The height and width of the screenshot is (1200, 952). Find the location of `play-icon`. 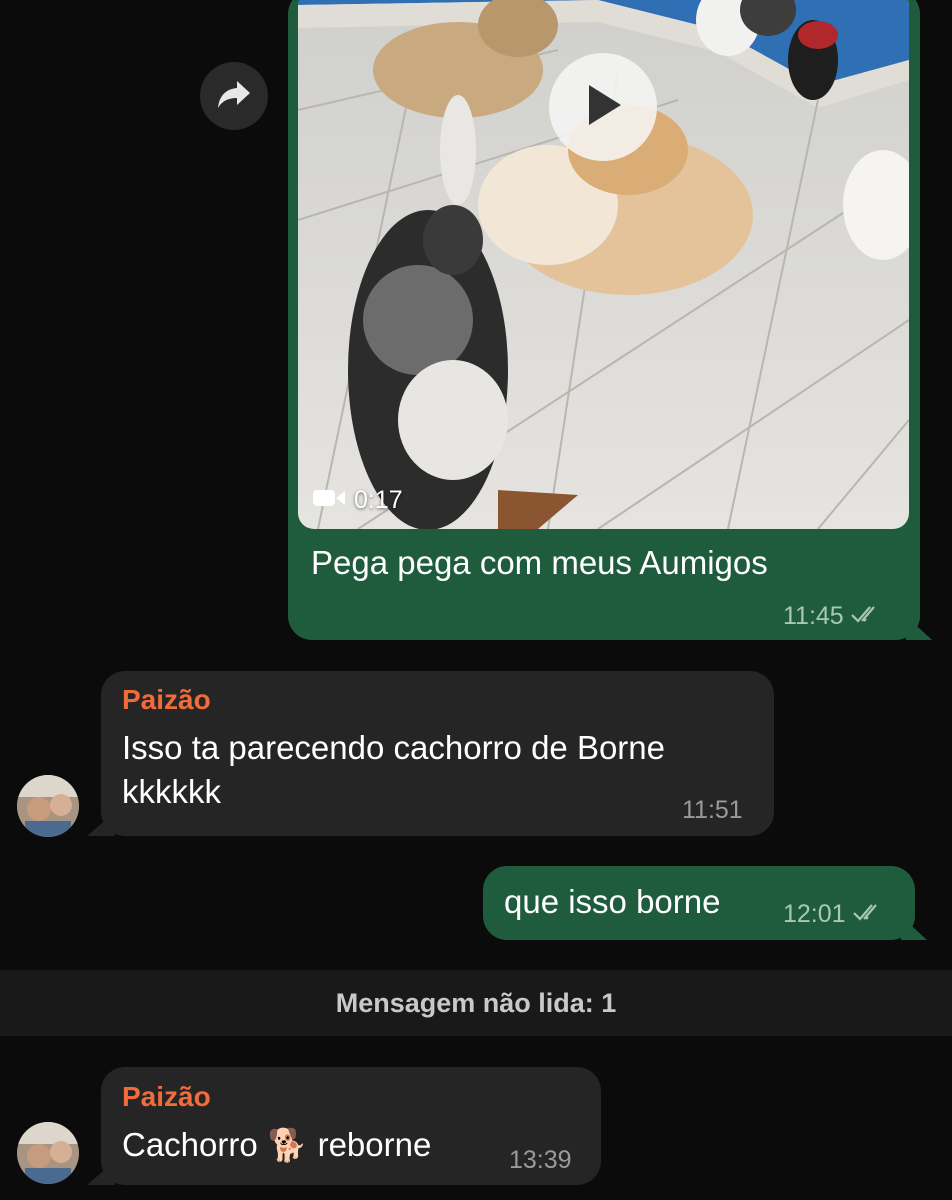

play-icon is located at coordinates (603, 107).